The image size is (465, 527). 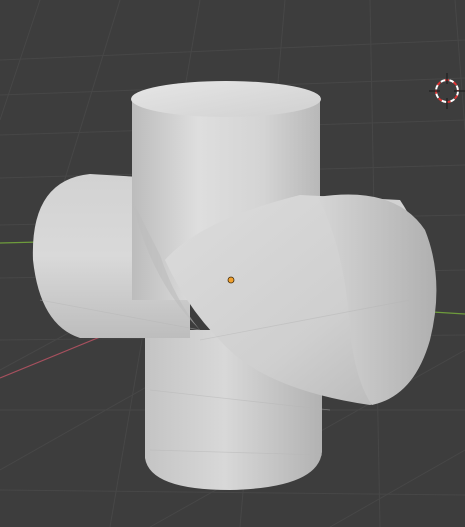 What do you see at coordinates (231, 280) in the screenshot?
I see `object-origin-dot` at bounding box center [231, 280].